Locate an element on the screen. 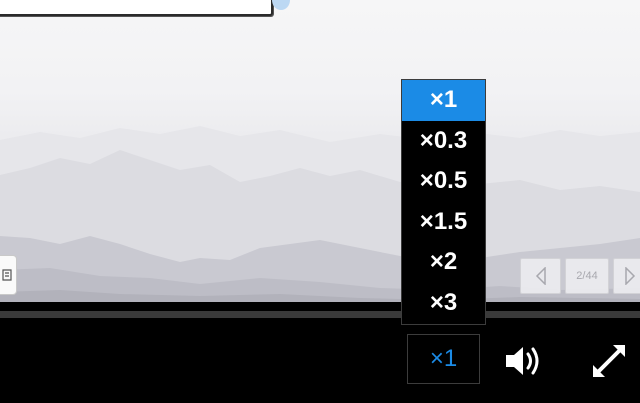 The height and width of the screenshot is (403, 640). expand-icon is located at coordinates (609, 361).